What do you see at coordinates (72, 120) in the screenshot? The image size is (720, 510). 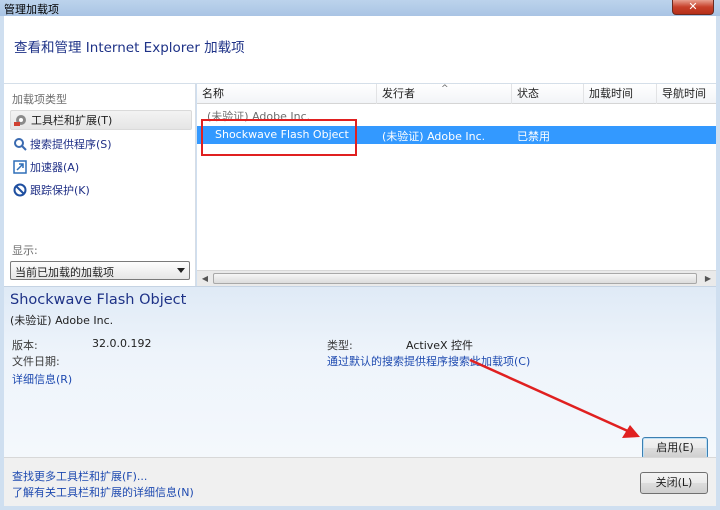 I see `sidebar-item-label: 工具栏和扩展(T)` at bounding box center [72, 120].